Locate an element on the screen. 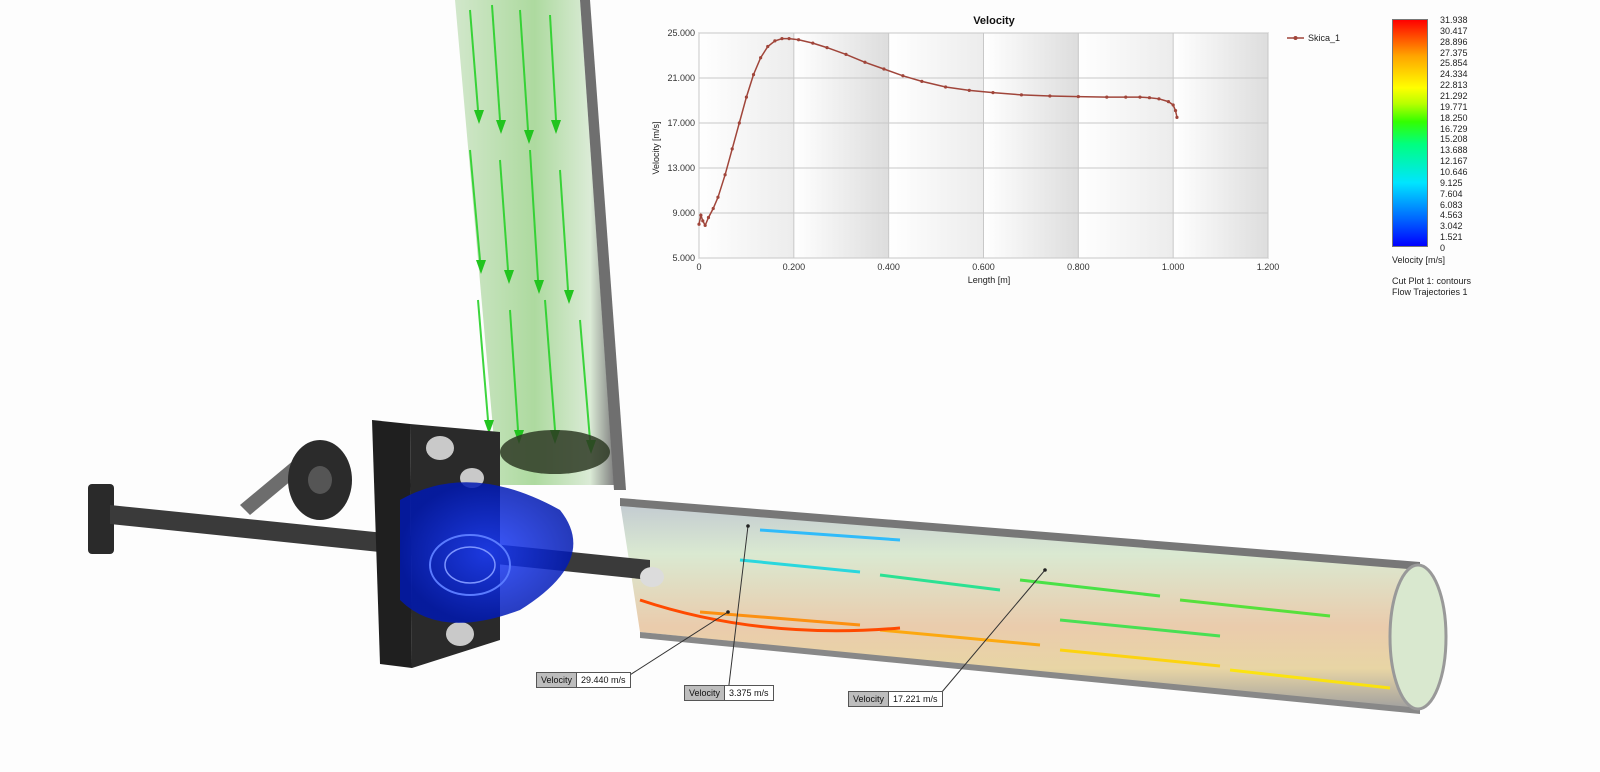 This screenshot has width=1600, height=772. colorbar-tick-label: 9.125 is located at coordinates (1451, 182).